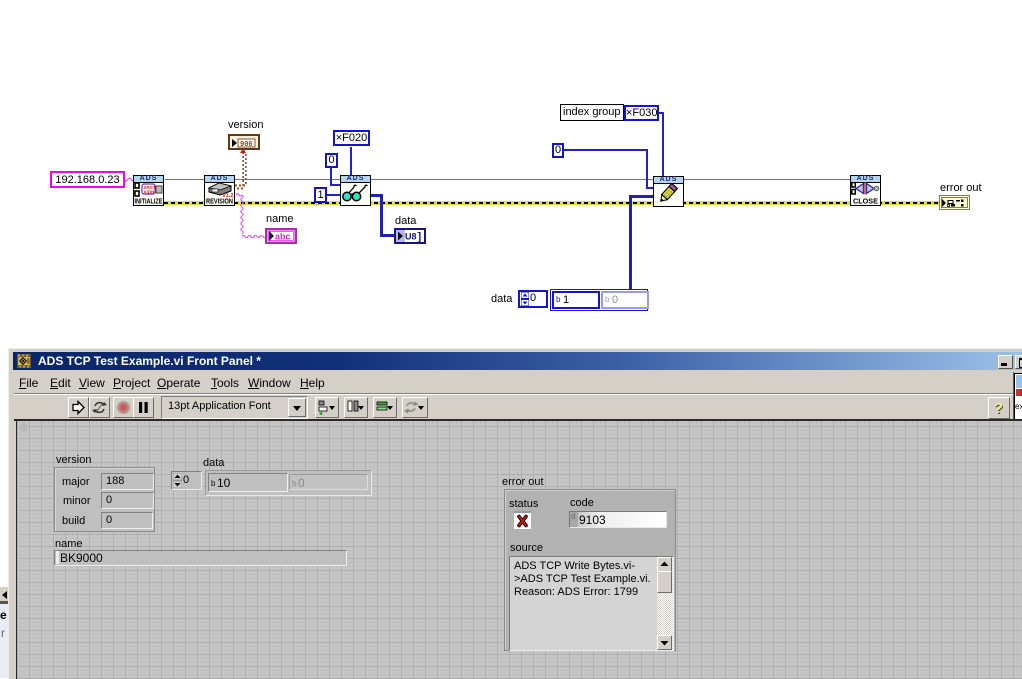  Describe the element at coordinates (149, 192) in the screenshot. I see `svg-text: XIDN` at that location.